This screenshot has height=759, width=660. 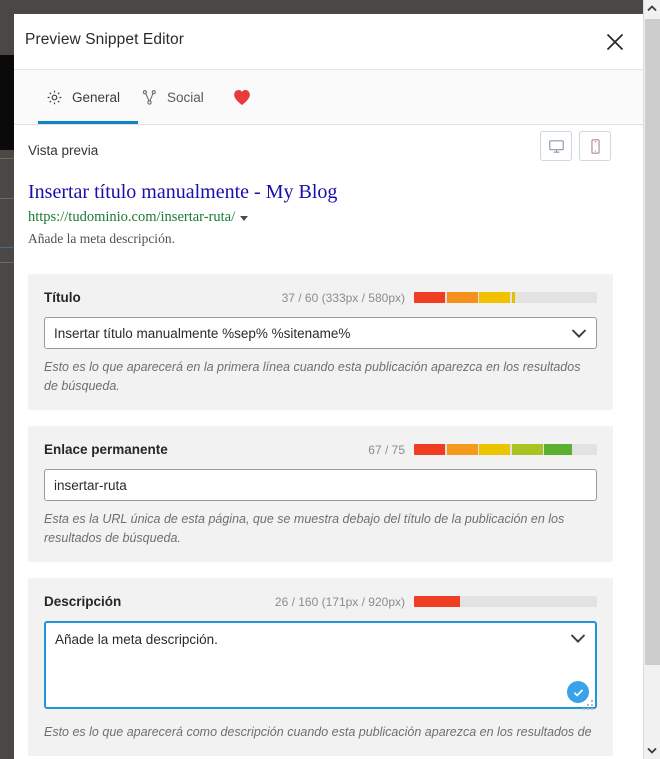 What do you see at coordinates (588, 705) in the screenshot?
I see `textarea-resize-handle` at bounding box center [588, 705].